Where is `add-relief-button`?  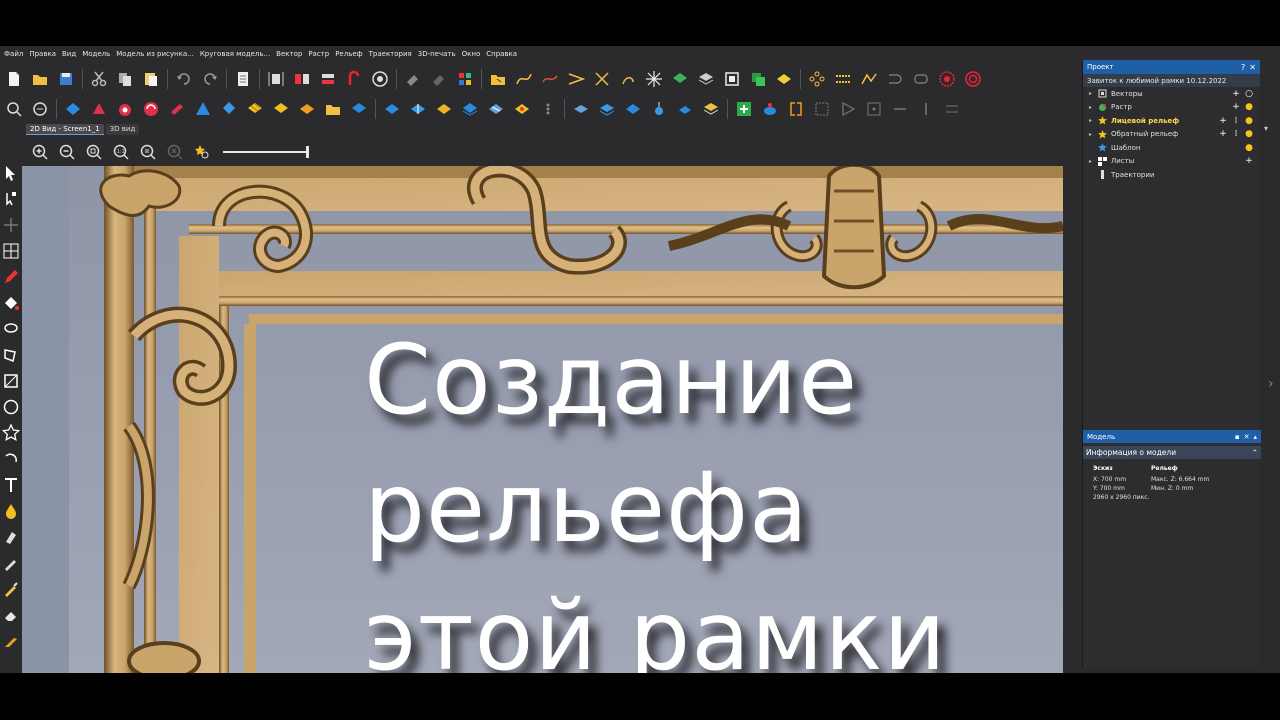
add-relief-button is located at coordinates (744, 109).